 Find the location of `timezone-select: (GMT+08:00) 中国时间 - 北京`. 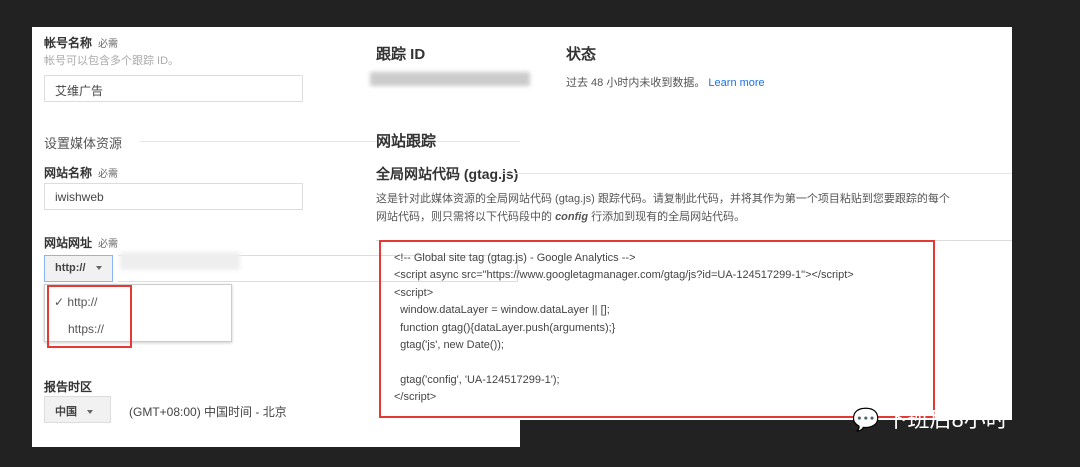

timezone-select: (GMT+08:00) 中国时间 - 北京 is located at coordinates (208, 411).